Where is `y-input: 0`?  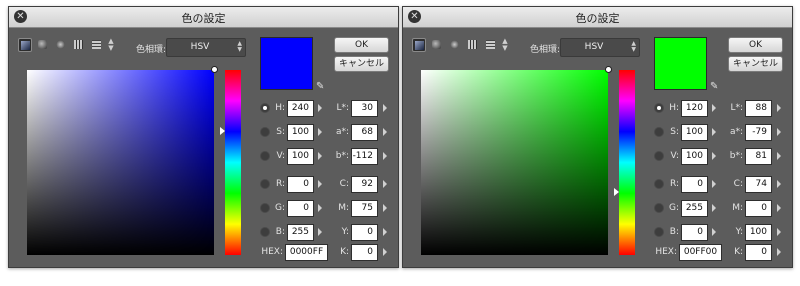 y-input: 0 is located at coordinates (364, 232).